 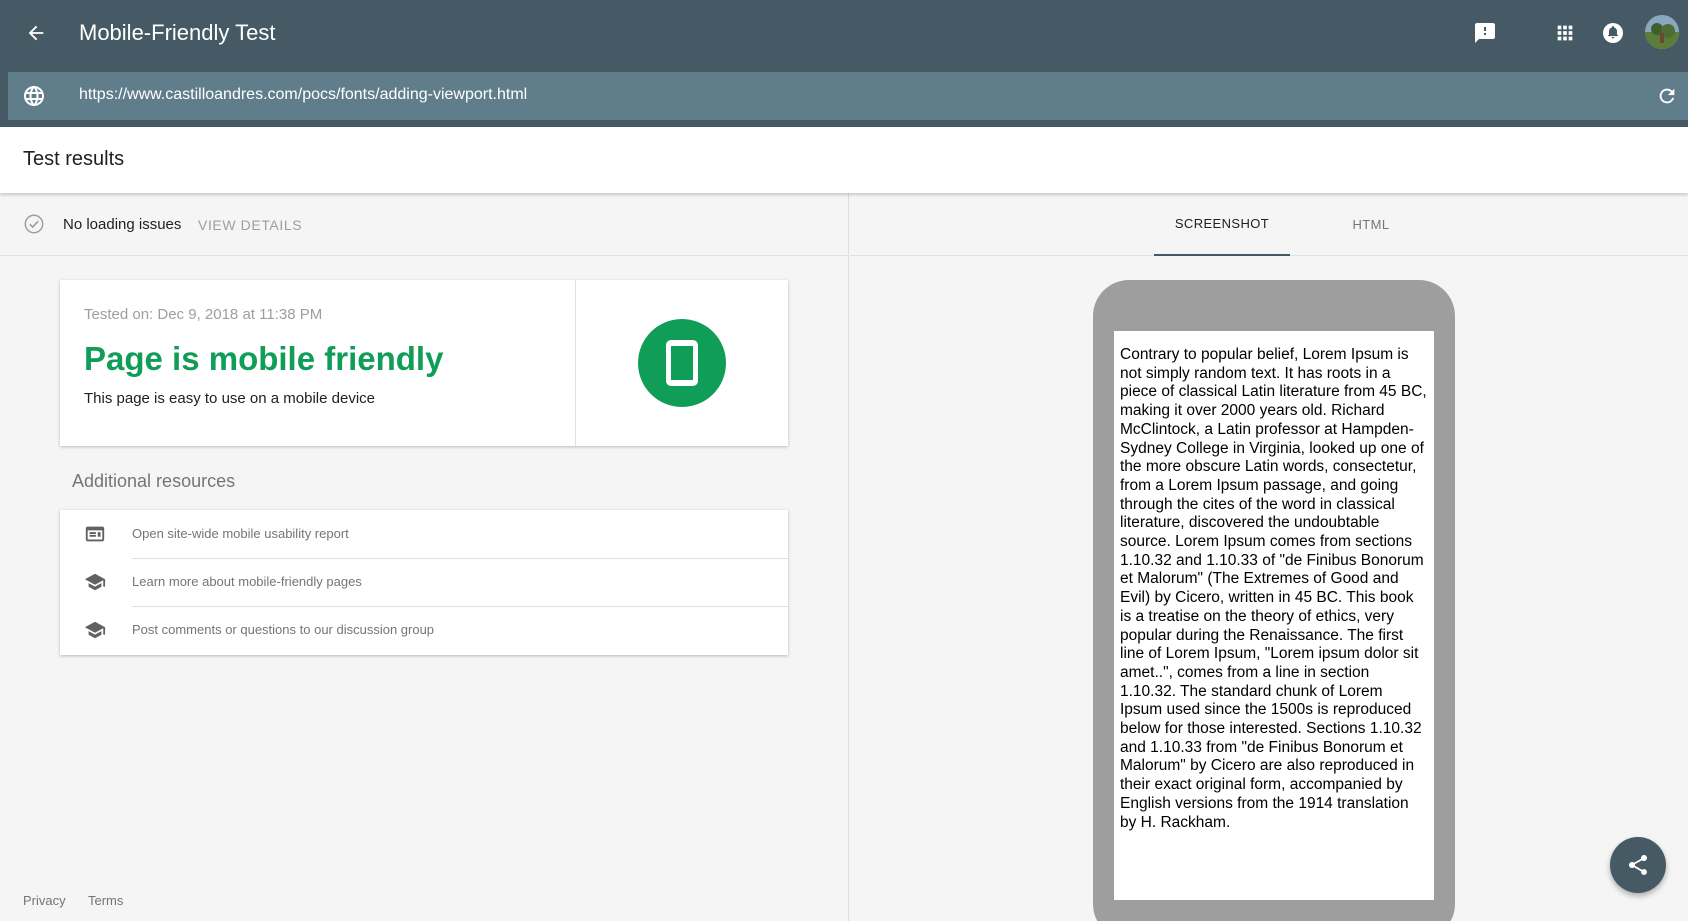 What do you see at coordinates (575, 363) in the screenshot?
I see `card-divider` at bounding box center [575, 363].